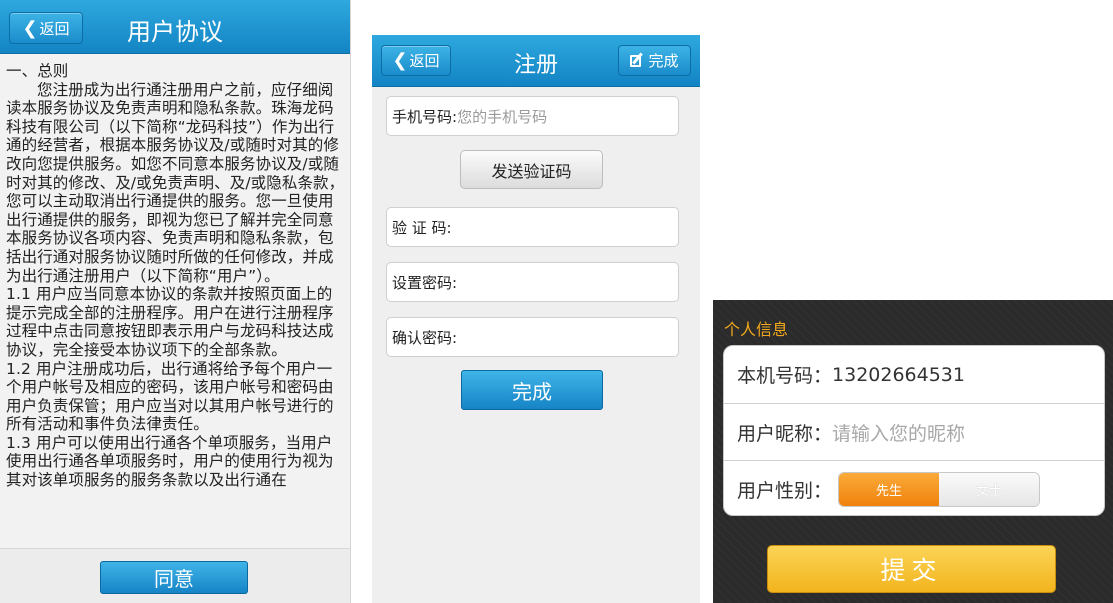  Describe the element at coordinates (175, 533) in the screenshot. I see `scroll-fade` at that location.